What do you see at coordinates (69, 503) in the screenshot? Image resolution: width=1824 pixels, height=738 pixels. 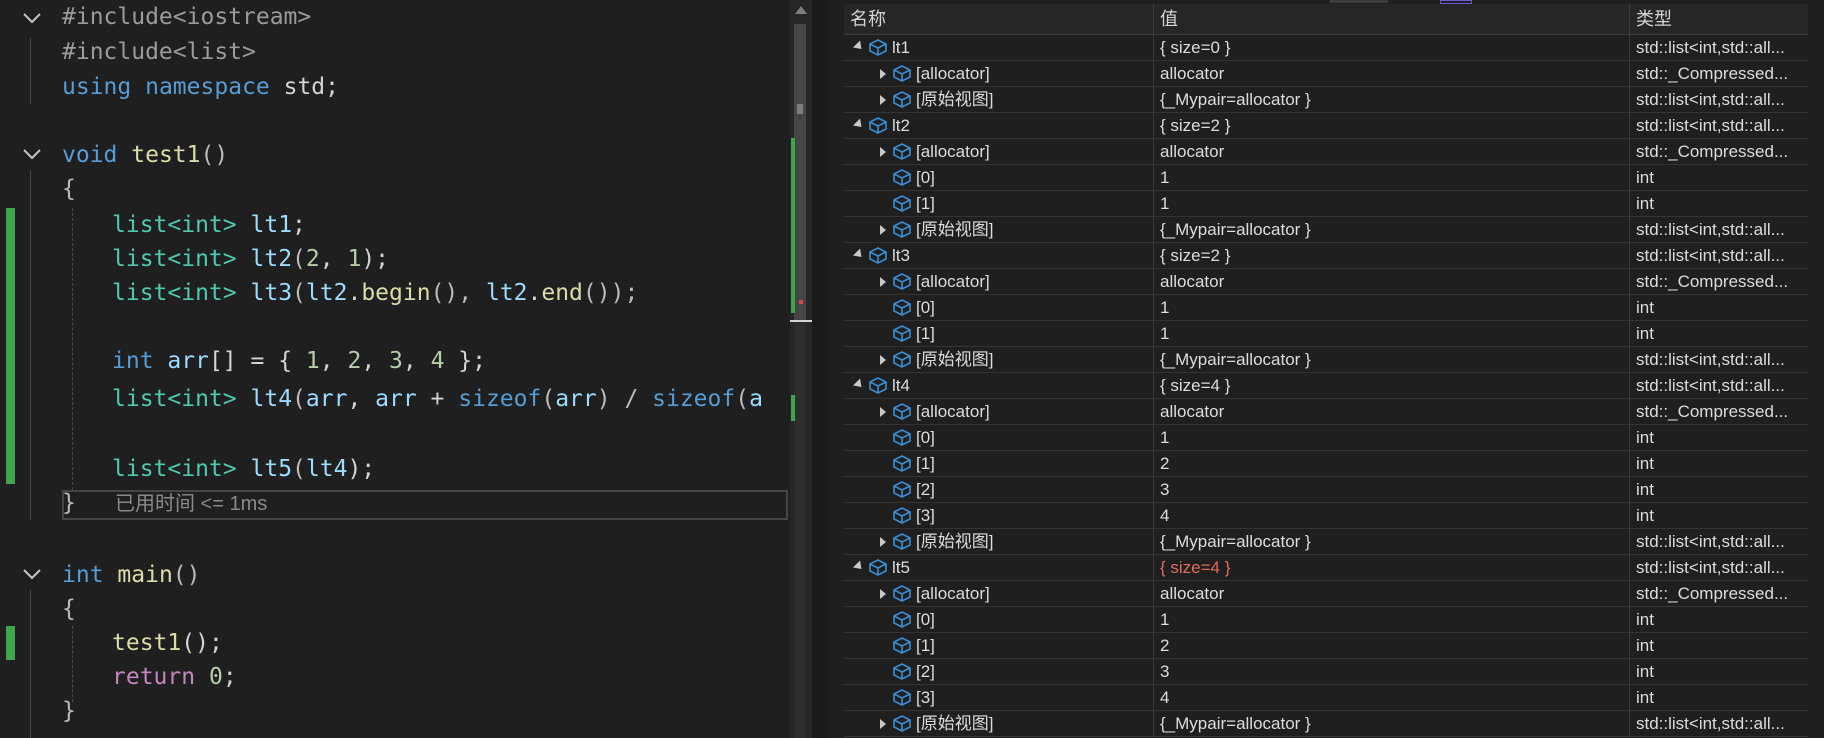 I see `code-line-15: }` at bounding box center [69, 503].